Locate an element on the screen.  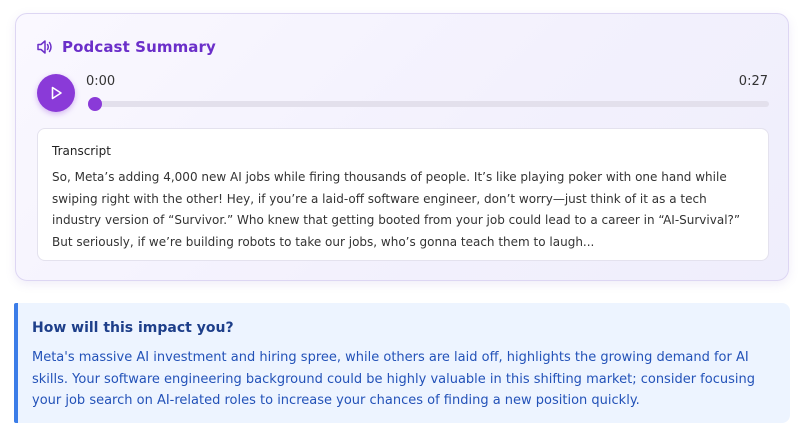
podcast-header: Podcast Summary is located at coordinates (126, 47).